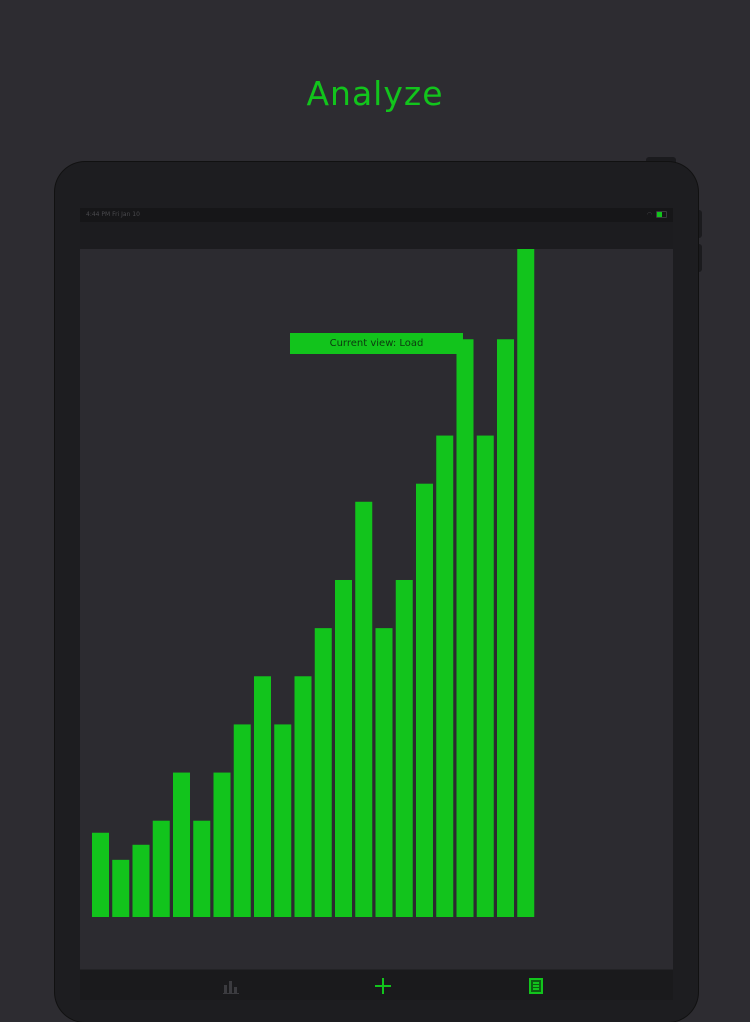 The width and height of the screenshot is (750, 1022). I want to click on battery-level-fill, so click(660, 214).